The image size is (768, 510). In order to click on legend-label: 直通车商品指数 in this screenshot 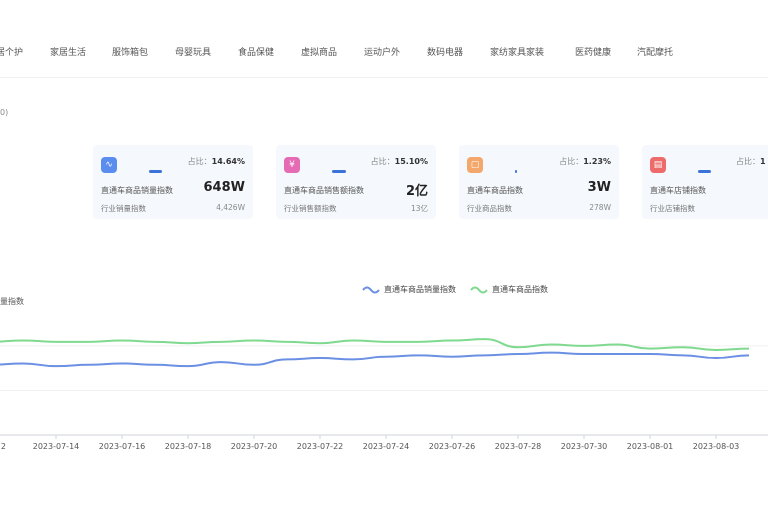, I will do `click(520, 289)`.